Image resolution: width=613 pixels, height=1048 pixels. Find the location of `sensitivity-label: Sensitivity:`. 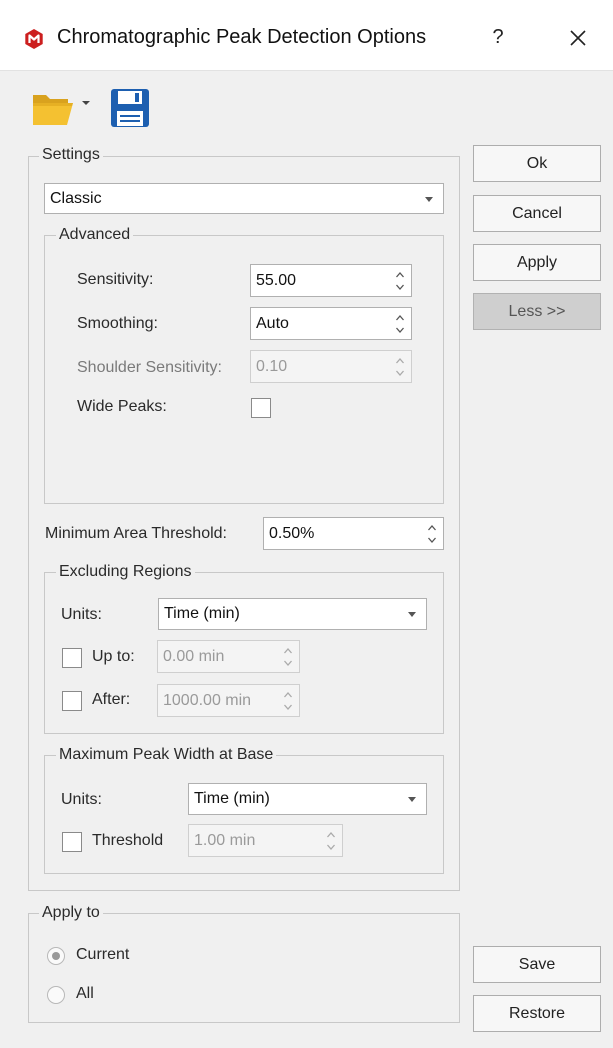

sensitivity-label: Sensitivity: is located at coordinates (115, 279).